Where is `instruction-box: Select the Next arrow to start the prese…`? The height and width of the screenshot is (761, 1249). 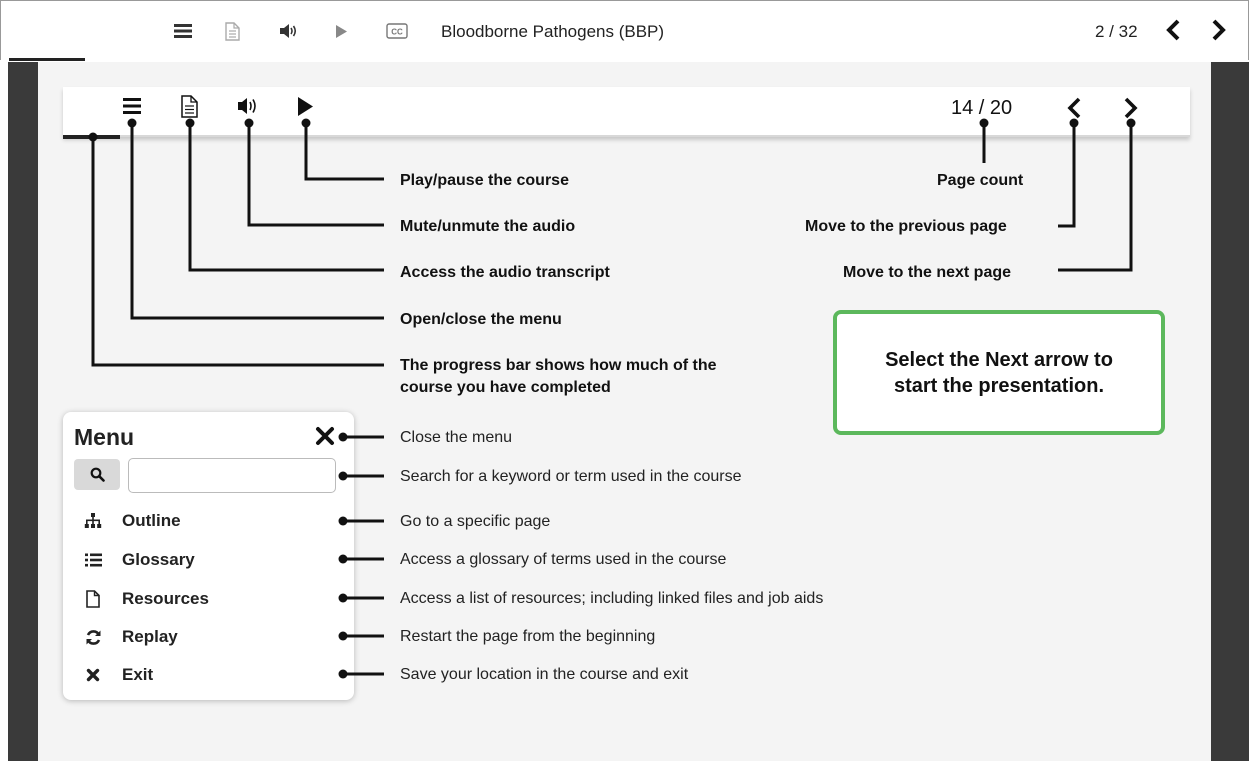 instruction-box: Select the Next arrow to start the prese… is located at coordinates (999, 372).